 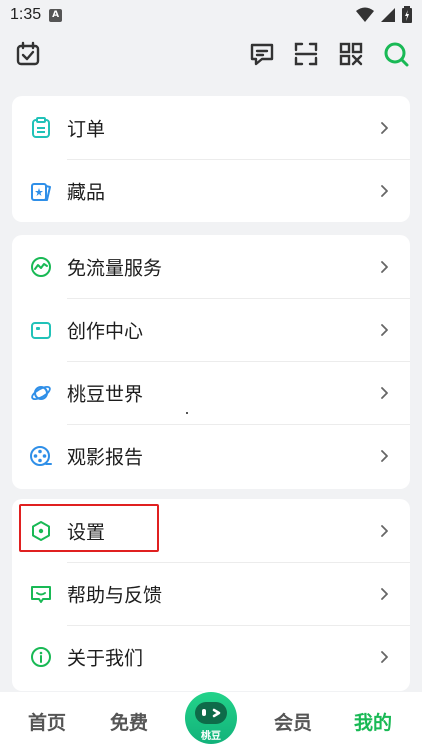 I want to click on menu-item-label: 桃豆世界, so click(x=105, y=394).